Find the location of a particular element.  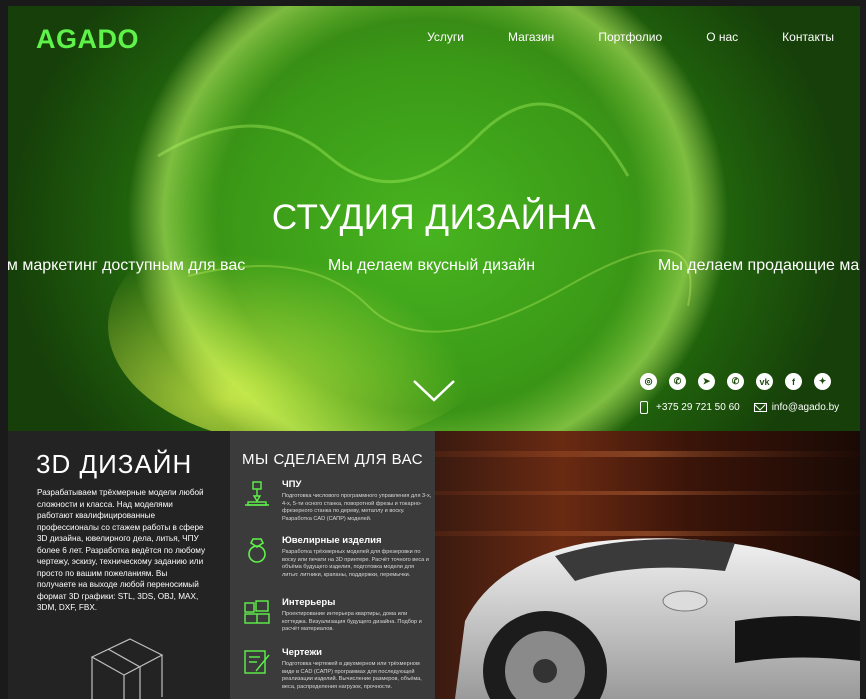

interior-icon is located at coordinates (257, 612).